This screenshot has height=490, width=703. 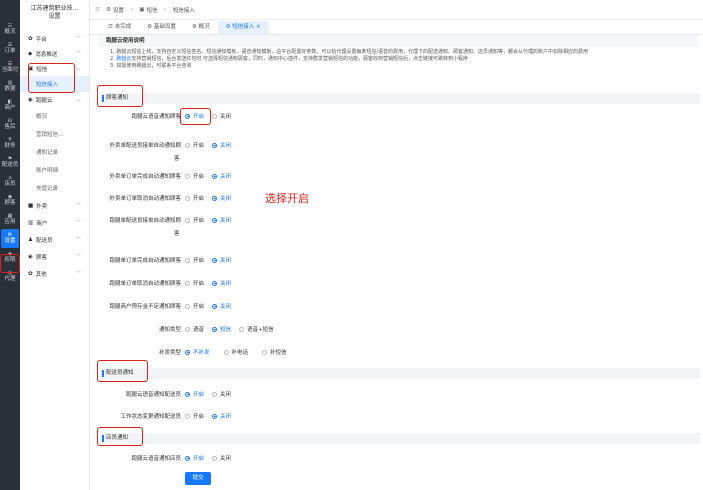 What do you see at coordinates (54, 239) in the screenshot?
I see `sidebar-group-couriers: ♟ 配送员 ﹀` at bounding box center [54, 239].